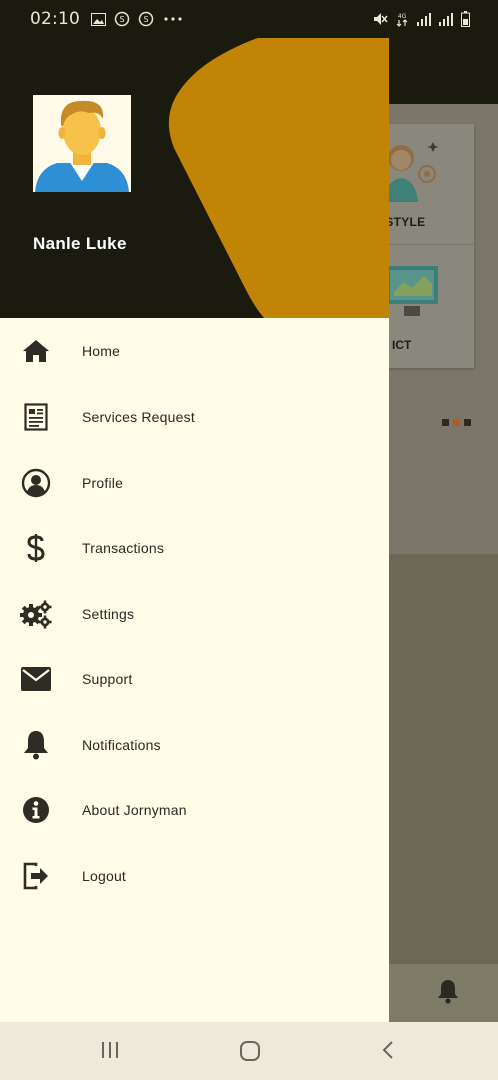 This screenshot has width=498, height=1080. What do you see at coordinates (448, 992) in the screenshot?
I see `background-bell-icon` at bounding box center [448, 992].